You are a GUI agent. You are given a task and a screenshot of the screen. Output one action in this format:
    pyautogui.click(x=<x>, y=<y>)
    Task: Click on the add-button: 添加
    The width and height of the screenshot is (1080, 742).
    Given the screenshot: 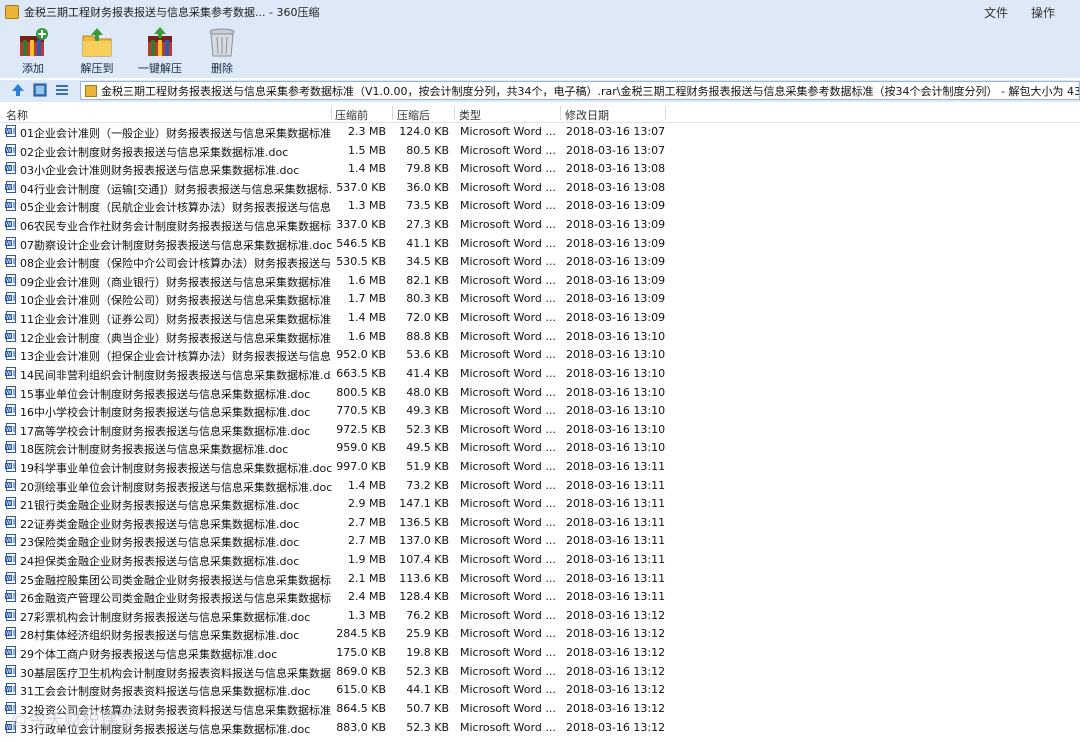 What is the action you would take?
    pyautogui.click(x=33, y=51)
    